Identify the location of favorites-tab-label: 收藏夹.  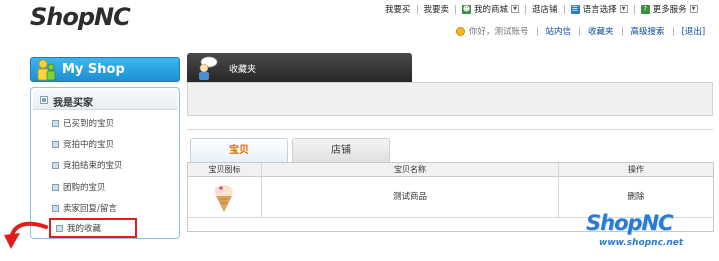
(243, 70).